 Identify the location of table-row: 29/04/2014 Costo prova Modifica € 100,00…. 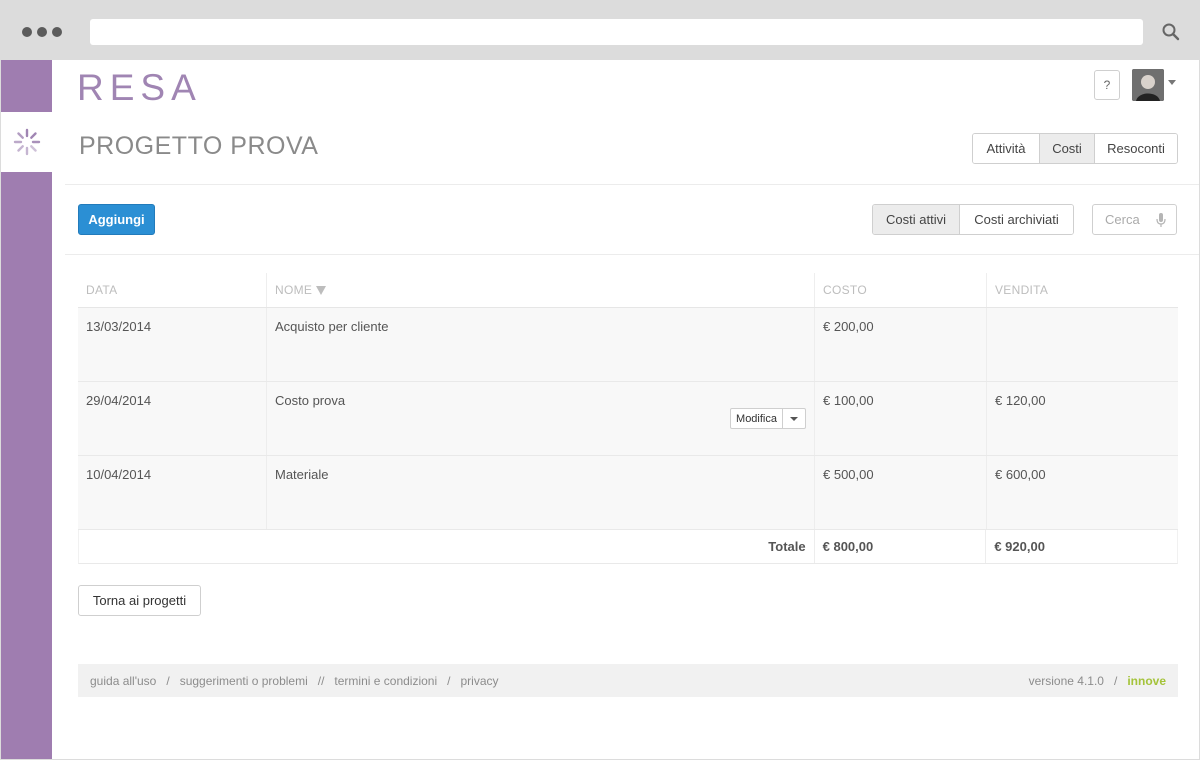
(628, 419).